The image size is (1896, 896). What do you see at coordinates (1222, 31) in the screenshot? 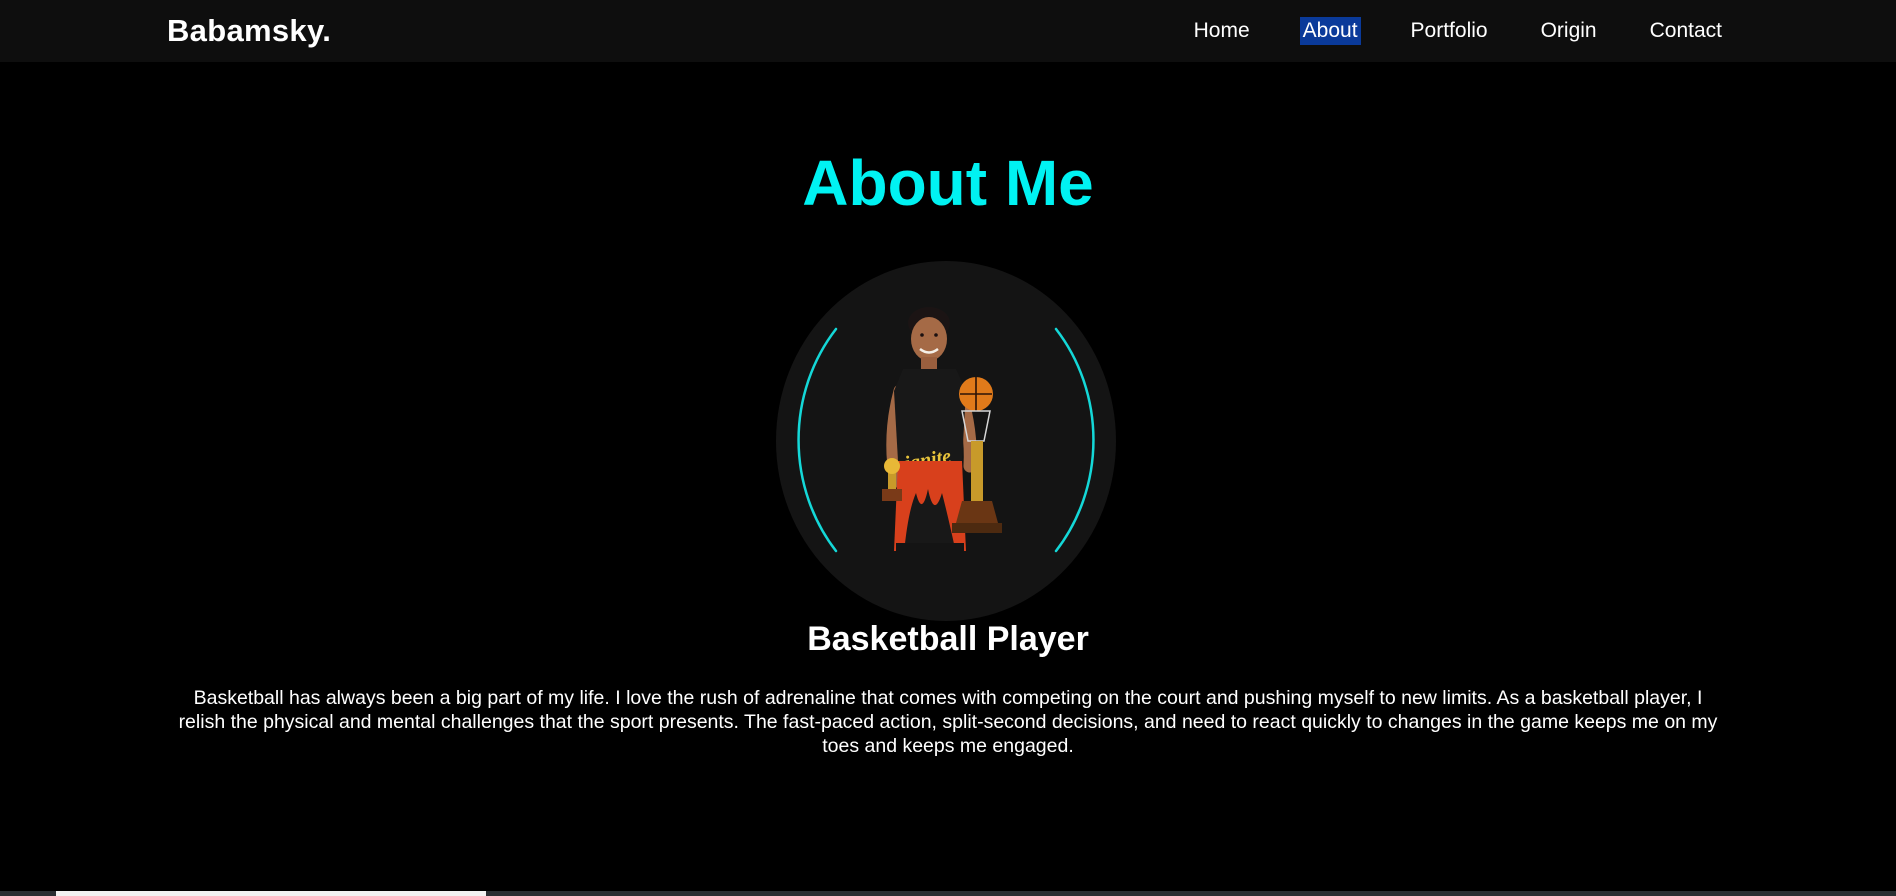
I see `nav-link-home: Home` at bounding box center [1222, 31].